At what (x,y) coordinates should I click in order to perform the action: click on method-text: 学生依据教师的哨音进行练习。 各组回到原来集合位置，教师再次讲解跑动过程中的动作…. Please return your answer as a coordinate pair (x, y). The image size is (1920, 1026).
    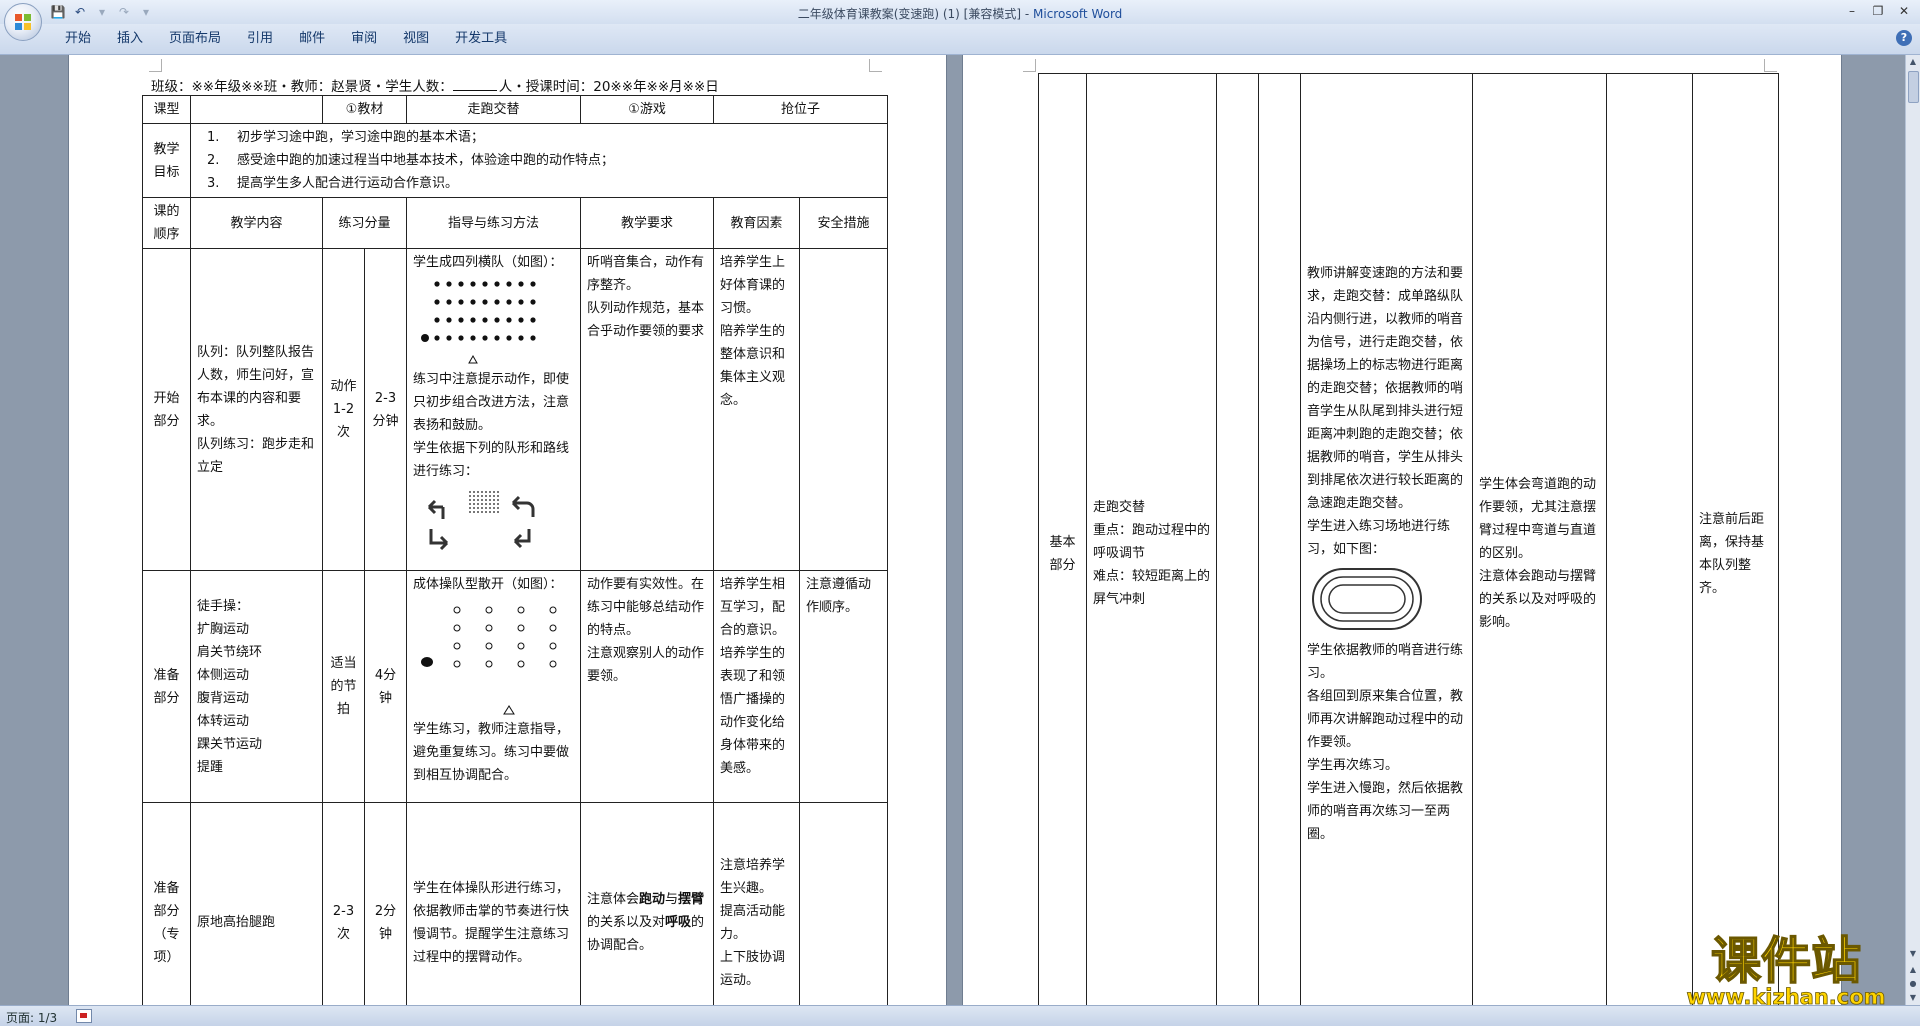
    Looking at the image, I should click on (1385, 742).